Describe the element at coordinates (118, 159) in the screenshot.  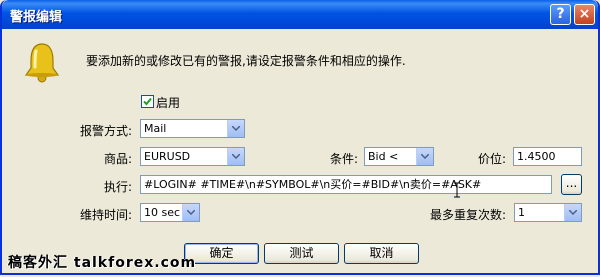
I see `symbol-label: 商品:` at that location.